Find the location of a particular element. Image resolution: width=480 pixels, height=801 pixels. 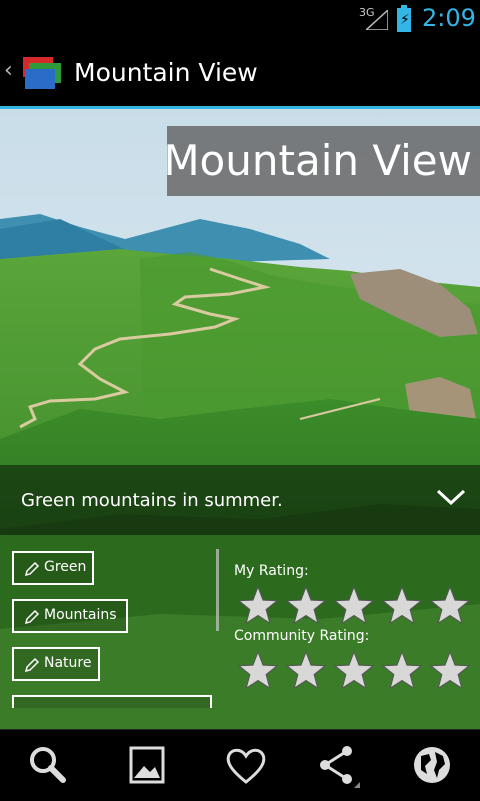

tag-label: Nature is located at coordinates (68, 663).